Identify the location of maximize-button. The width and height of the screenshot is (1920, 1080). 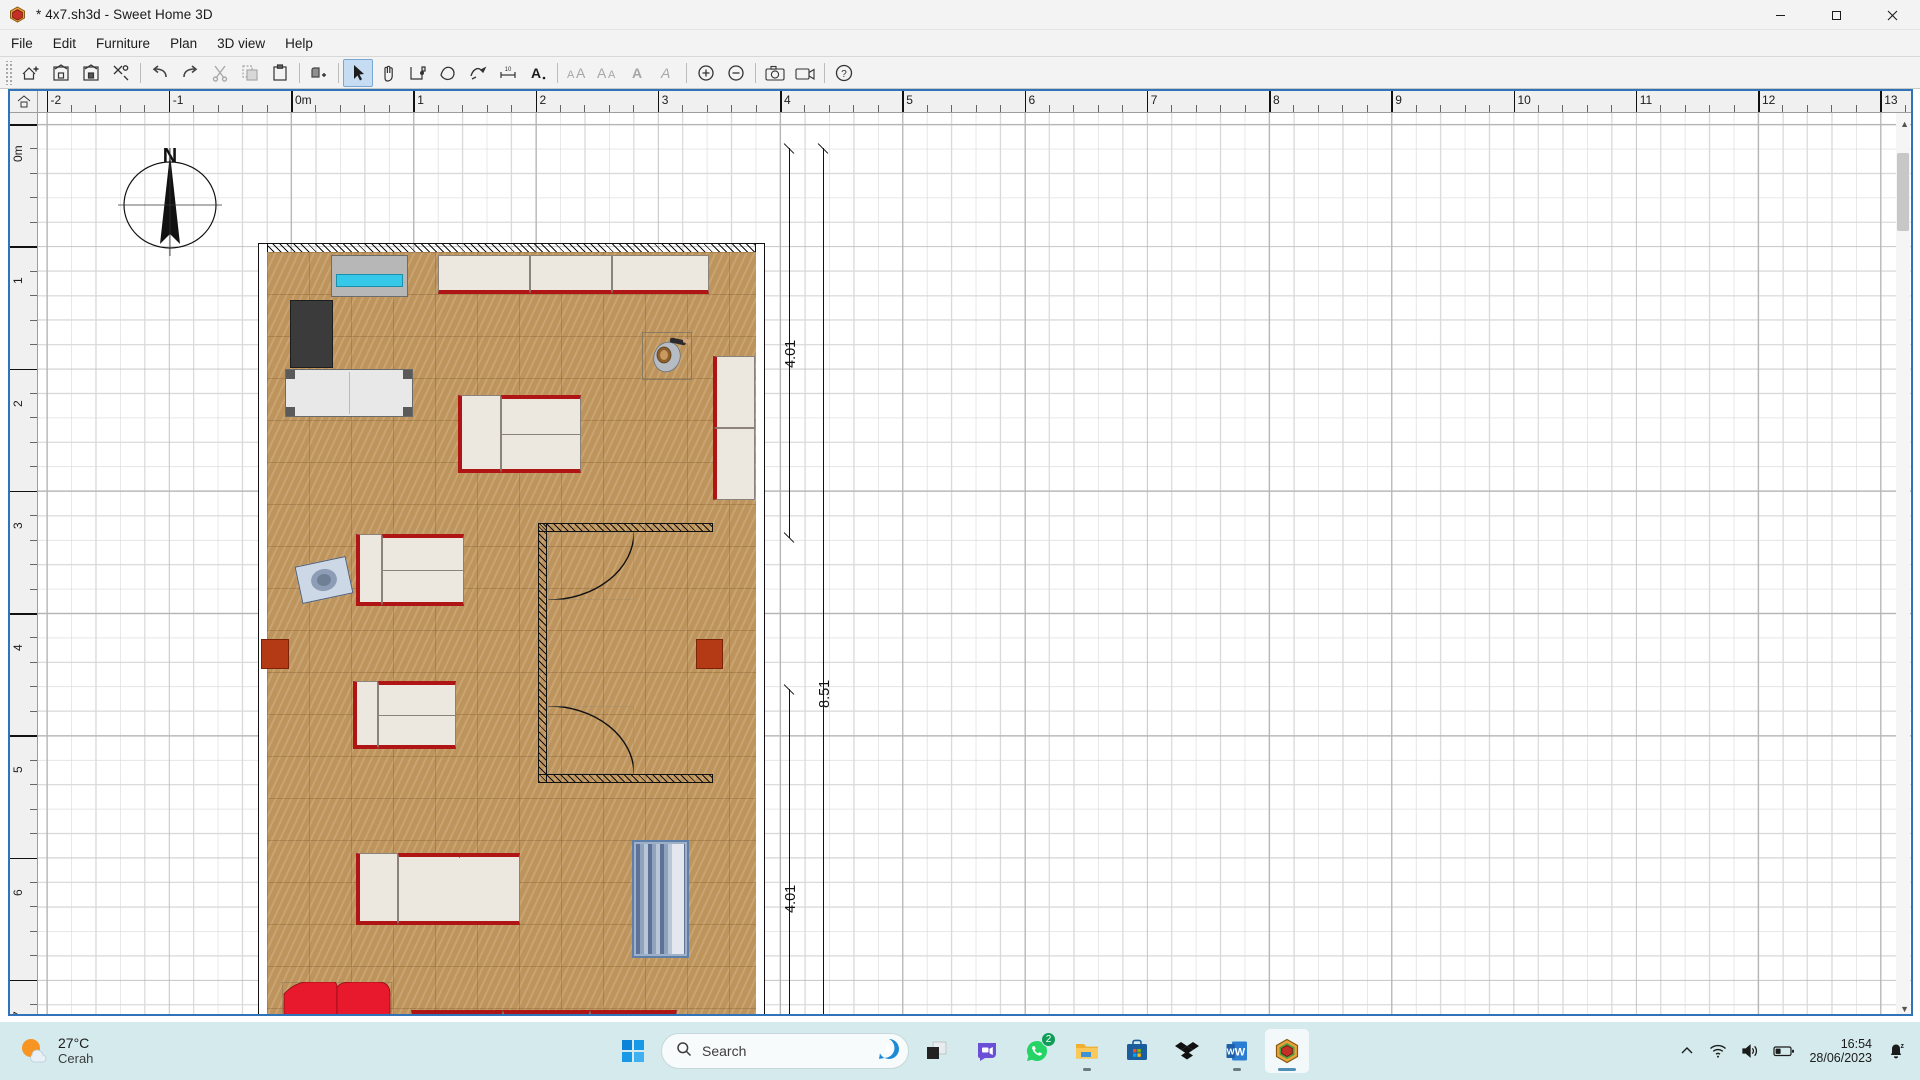
(1836, 15).